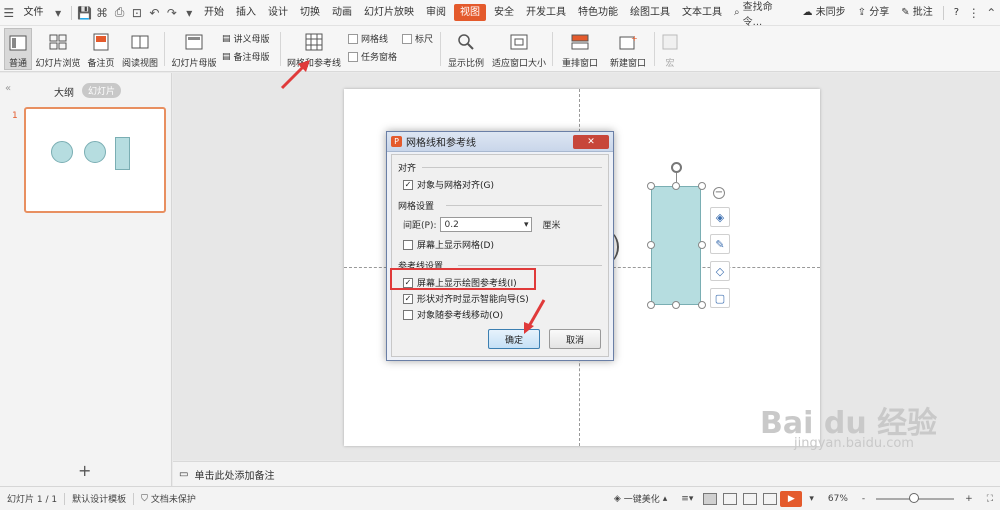  What do you see at coordinates (519, 49) in the screenshot?
I see `fit-window-button: 适应窗口大小` at bounding box center [519, 49].